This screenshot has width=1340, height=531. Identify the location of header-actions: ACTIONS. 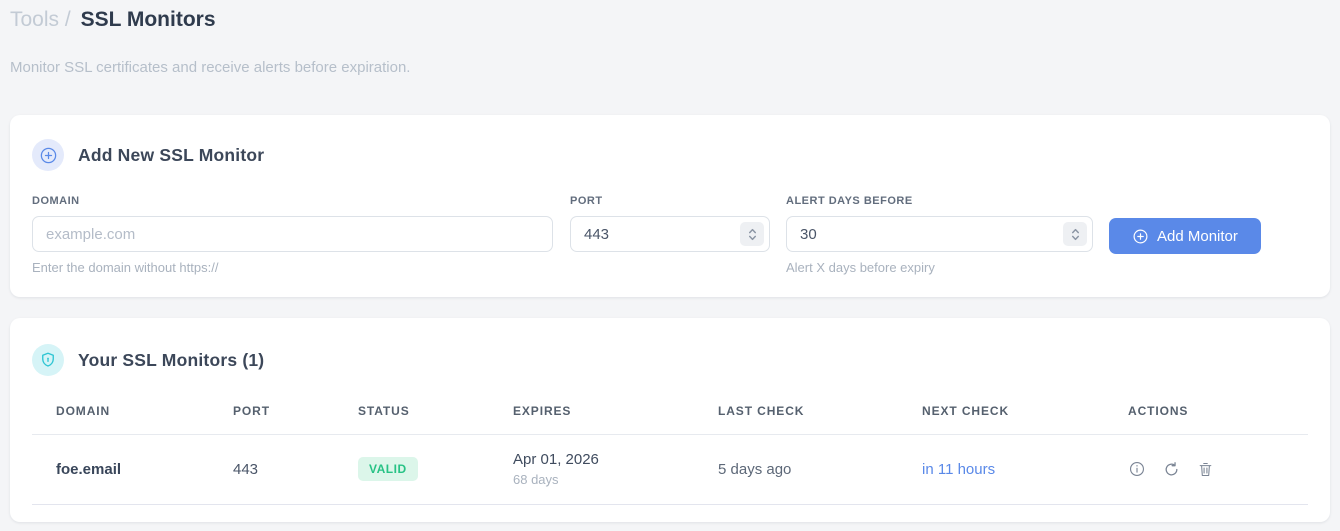
(1218, 414).